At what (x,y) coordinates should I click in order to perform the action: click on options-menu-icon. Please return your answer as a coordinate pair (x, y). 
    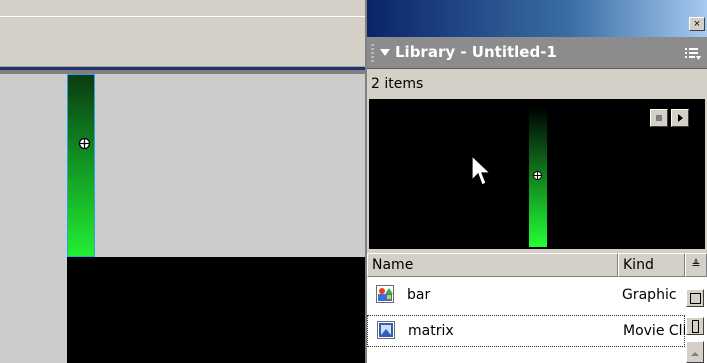
    Looking at the image, I should click on (693, 54).